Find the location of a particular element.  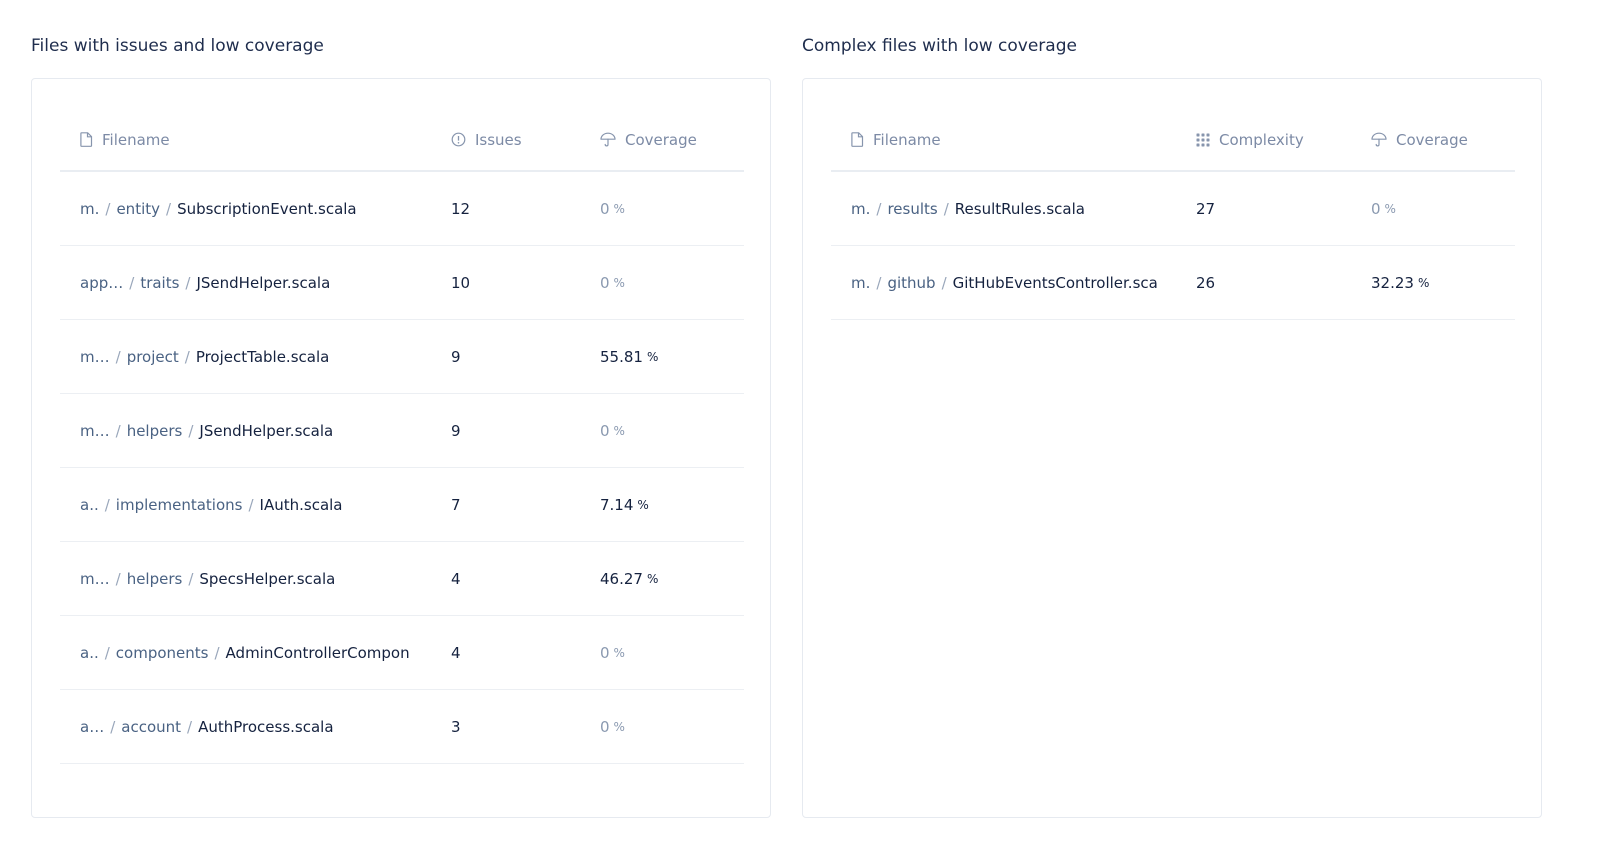

filename-cell: app… / traits / JSendHelper.scala is located at coordinates (246, 282).